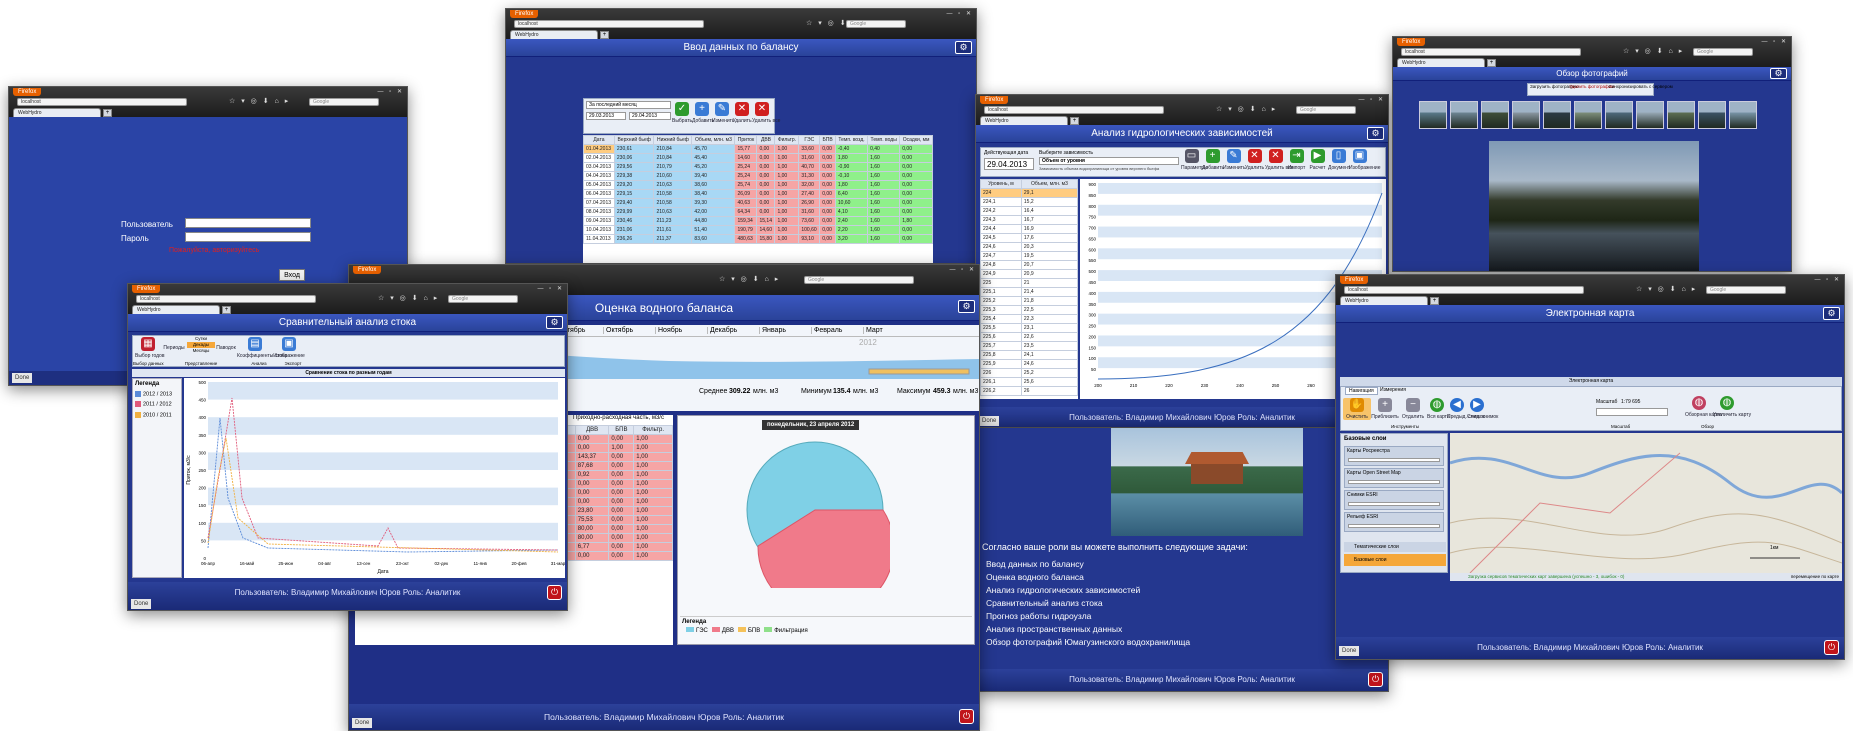  What do you see at coordinates (713, 149) in the screenshot?
I see `table-cell: 45,70` at bounding box center [713, 149].